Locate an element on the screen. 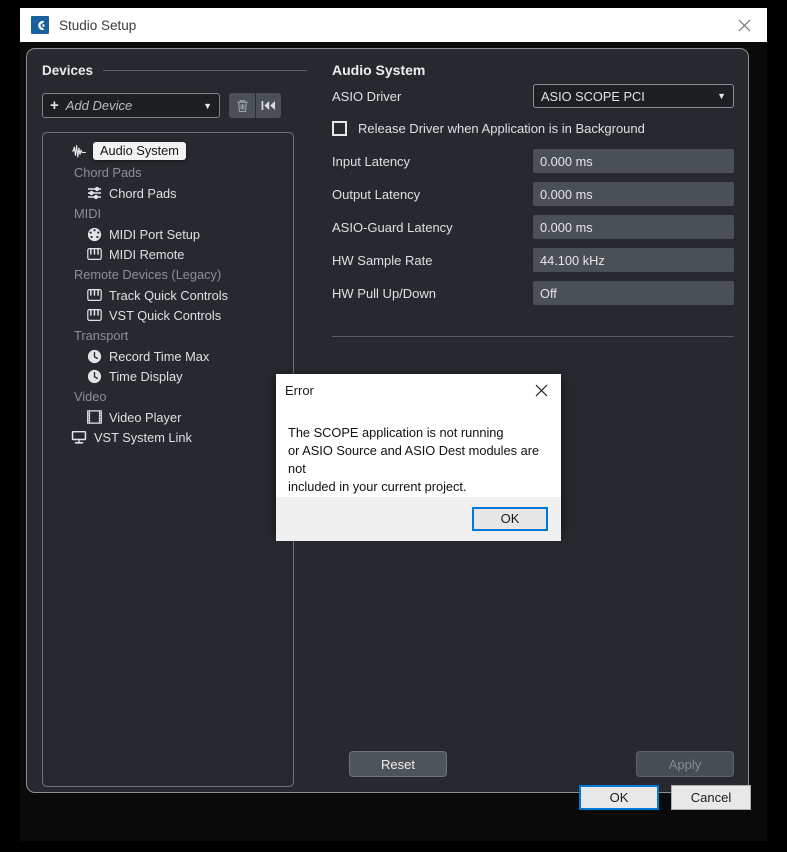 This screenshot has height=852, width=787. reset-device-button is located at coordinates (268, 105).